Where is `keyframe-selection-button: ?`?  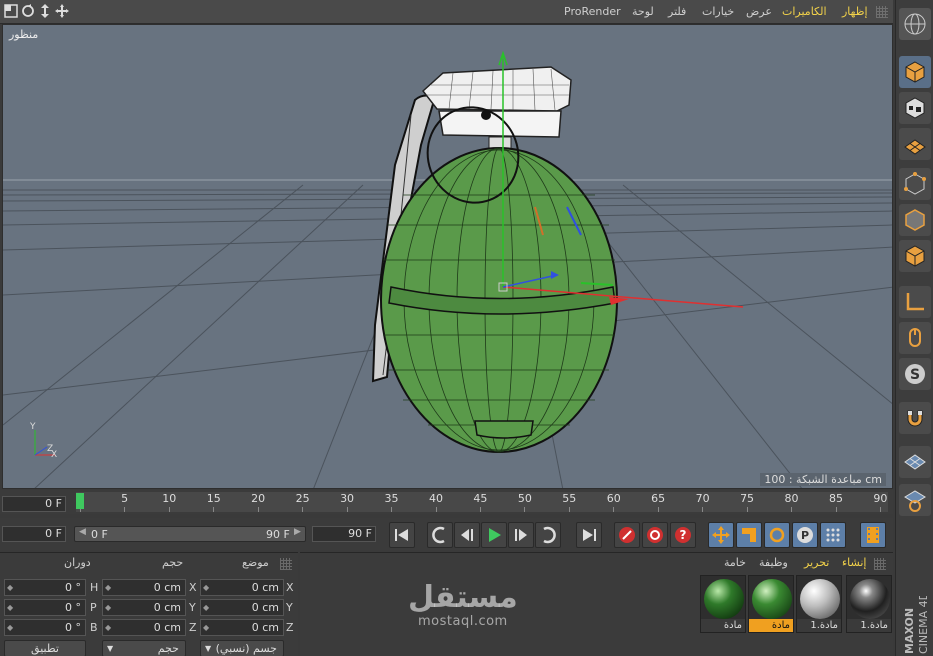 keyframe-selection-button: ? is located at coordinates (683, 535).